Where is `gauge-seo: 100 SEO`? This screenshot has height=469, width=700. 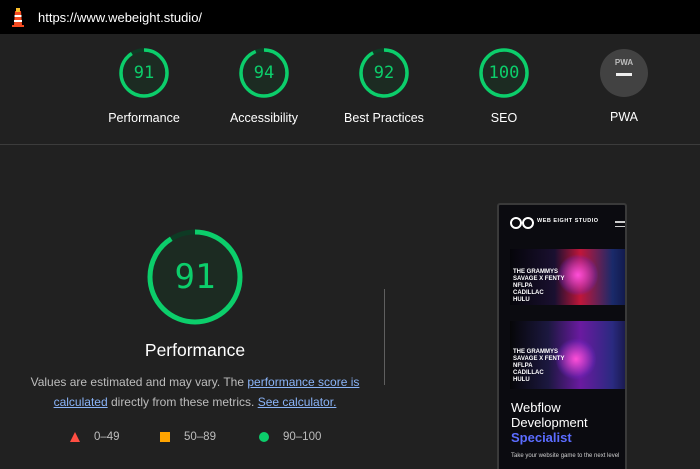 gauge-seo: 100 SEO is located at coordinates (504, 86).